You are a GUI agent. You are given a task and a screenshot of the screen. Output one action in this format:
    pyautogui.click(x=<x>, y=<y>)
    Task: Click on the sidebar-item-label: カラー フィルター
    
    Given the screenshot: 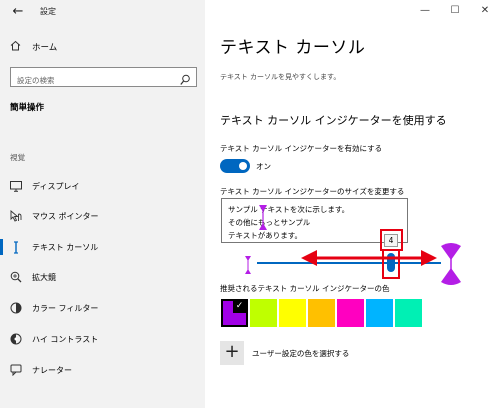 What is the action you would take?
    pyautogui.click(x=65, y=308)
    